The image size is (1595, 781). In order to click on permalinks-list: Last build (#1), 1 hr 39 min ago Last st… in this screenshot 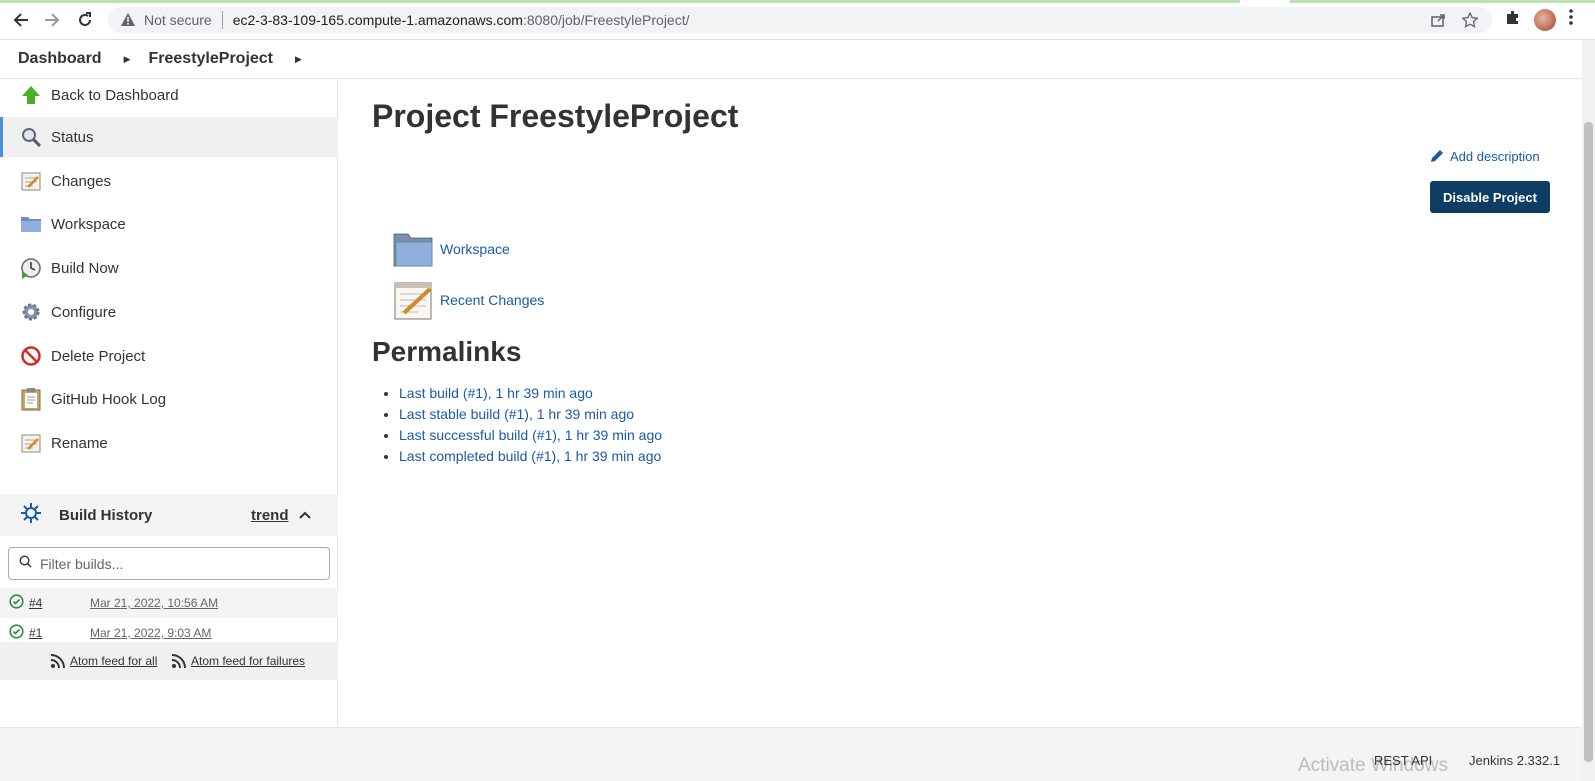, I will do `click(530, 427)`.